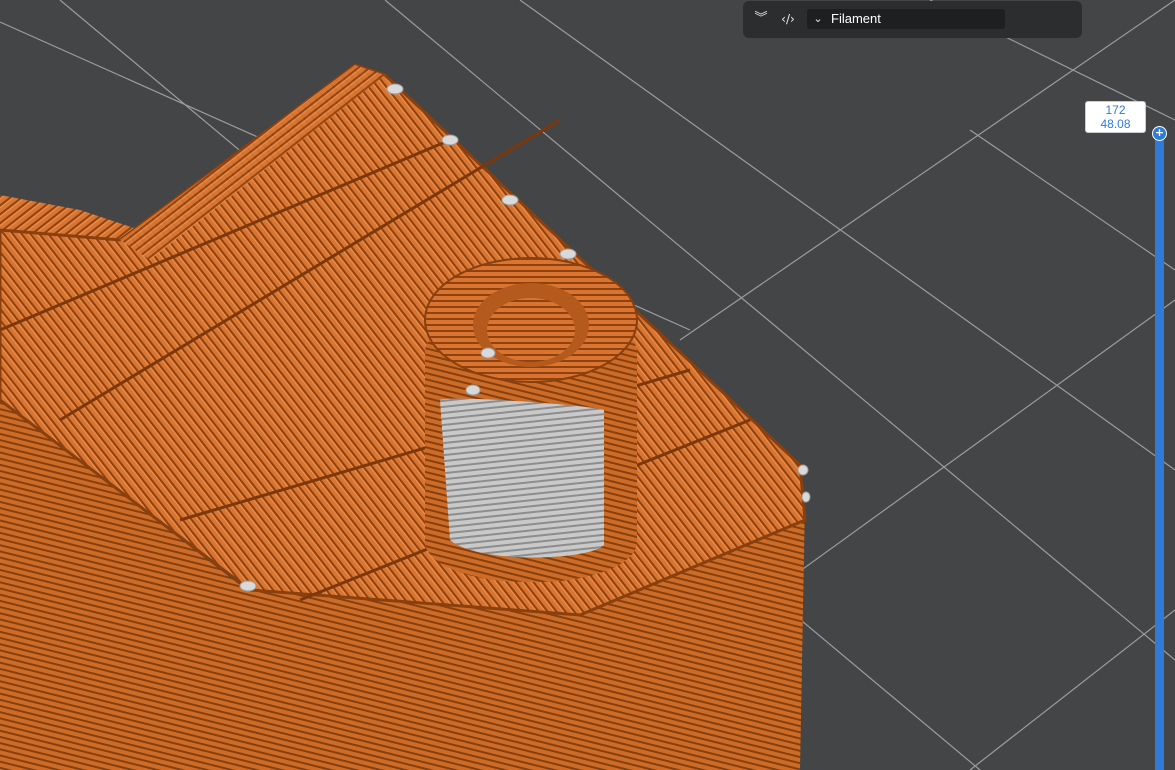 Image resolution: width=1175 pixels, height=770 pixels. Describe the element at coordinates (906, 19) in the screenshot. I see `view-type-dropdown: ⌄ Filament` at that location.